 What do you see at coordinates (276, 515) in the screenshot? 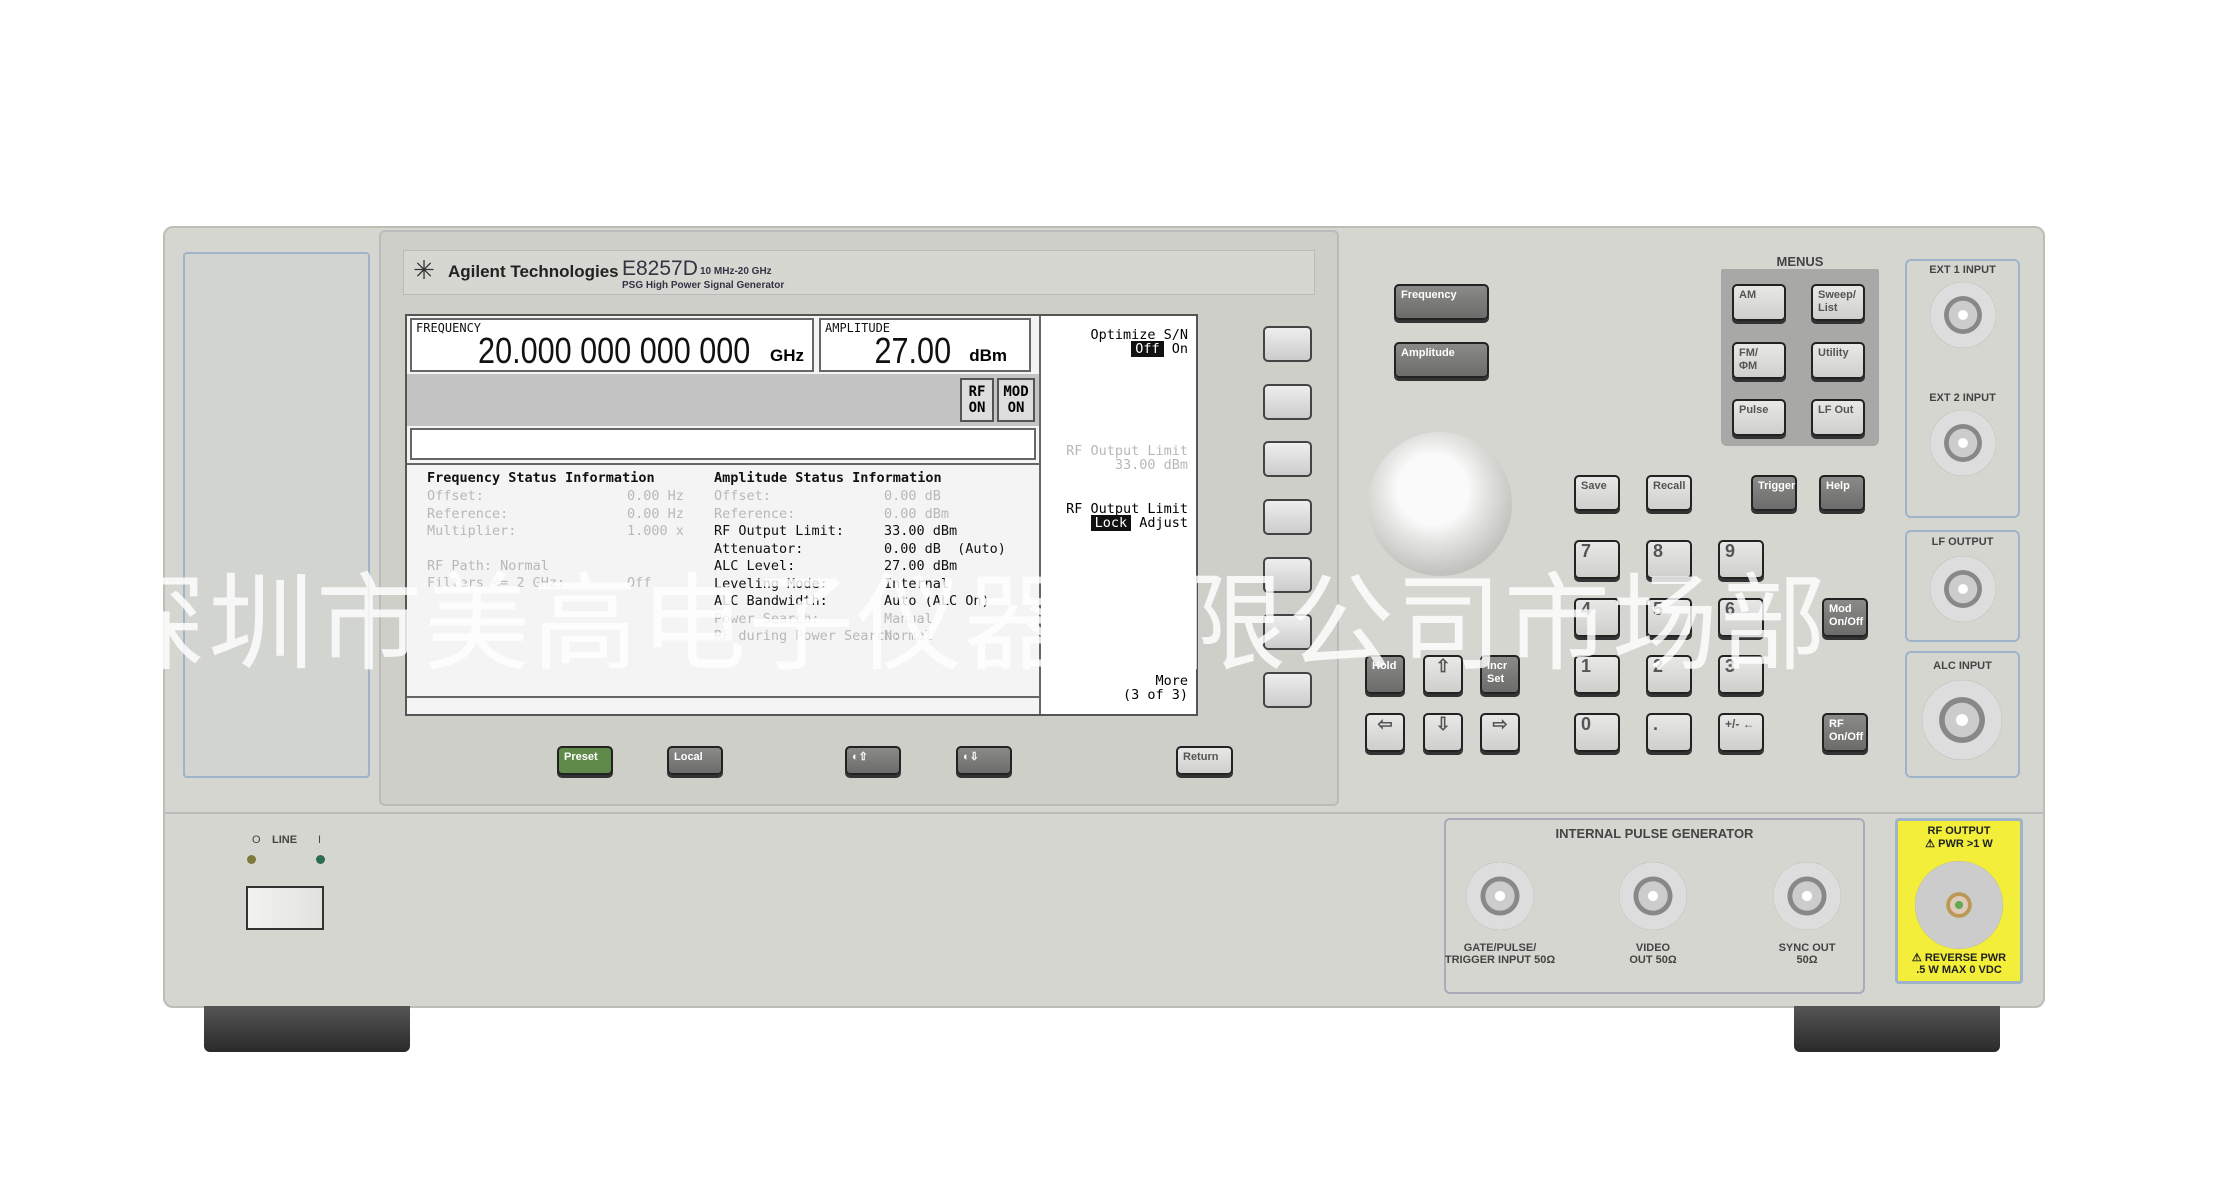
I see `left-blank-panel` at bounding box center [276, 515].